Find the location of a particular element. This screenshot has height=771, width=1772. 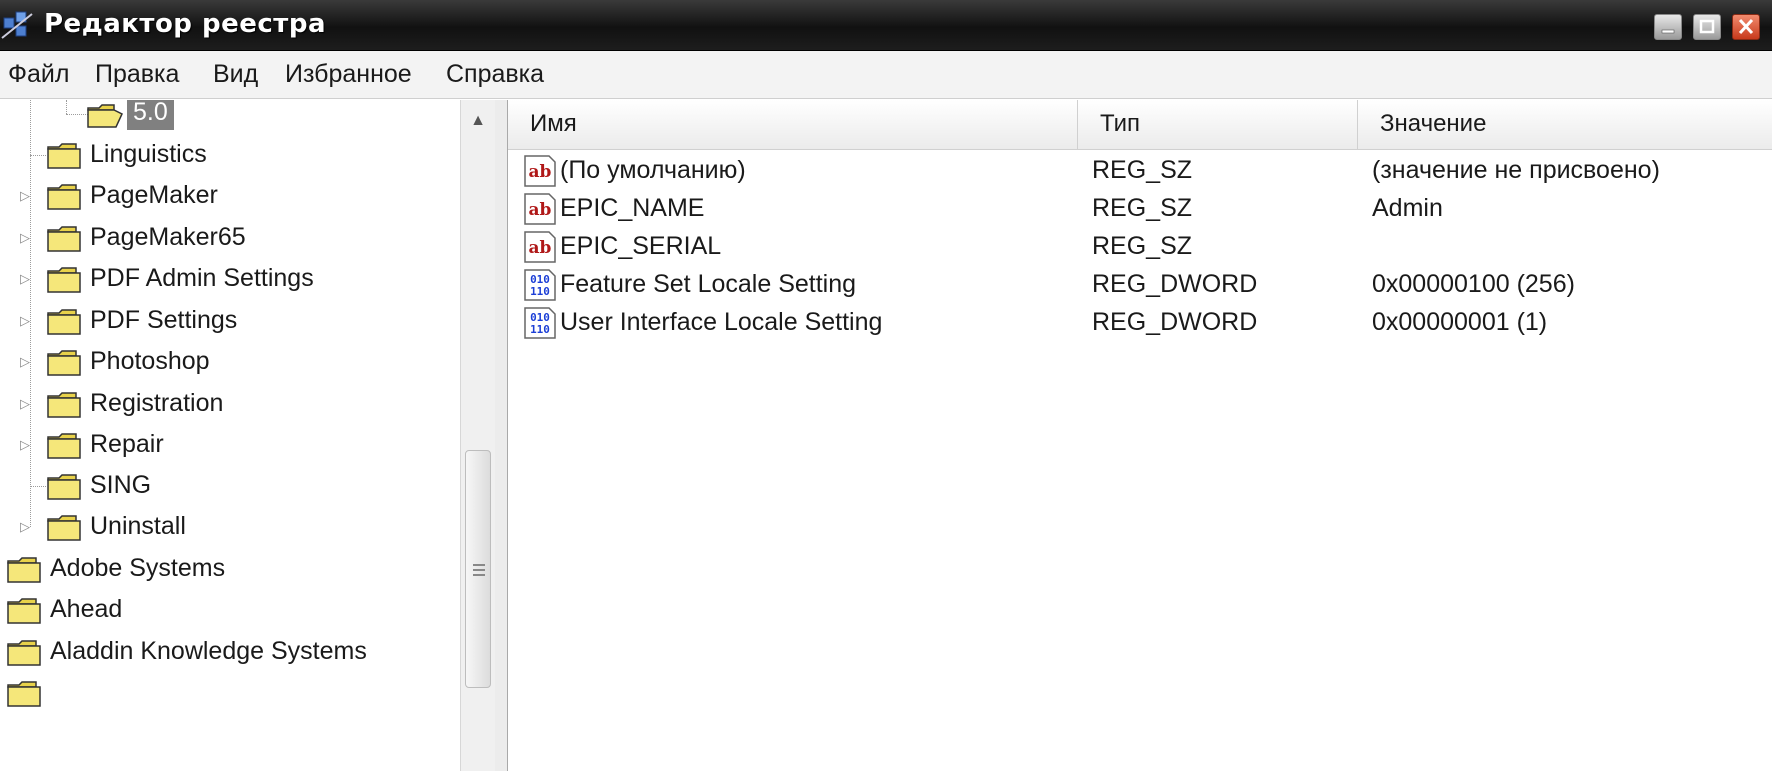

tree-item-label: Photoshop is located at coordinates (150, 361).